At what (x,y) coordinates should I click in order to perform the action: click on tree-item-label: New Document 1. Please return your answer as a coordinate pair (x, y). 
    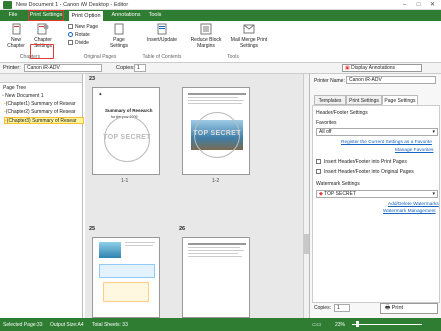
    Looking at the image, I should click on (24, 96).